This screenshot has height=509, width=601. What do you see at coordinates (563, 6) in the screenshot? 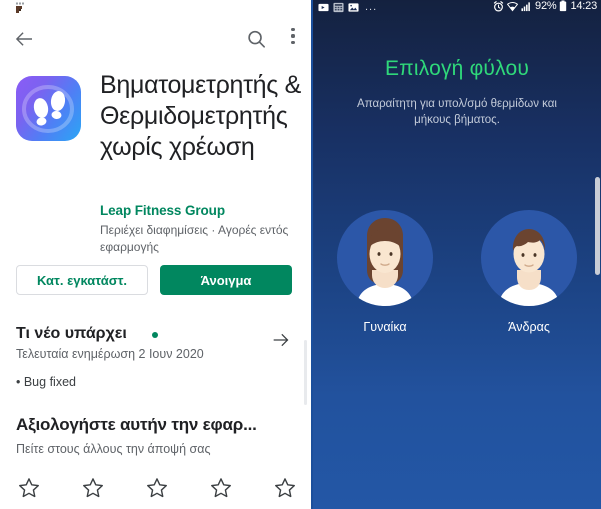
I see `battery-icon` at bounding box center [563, 6].